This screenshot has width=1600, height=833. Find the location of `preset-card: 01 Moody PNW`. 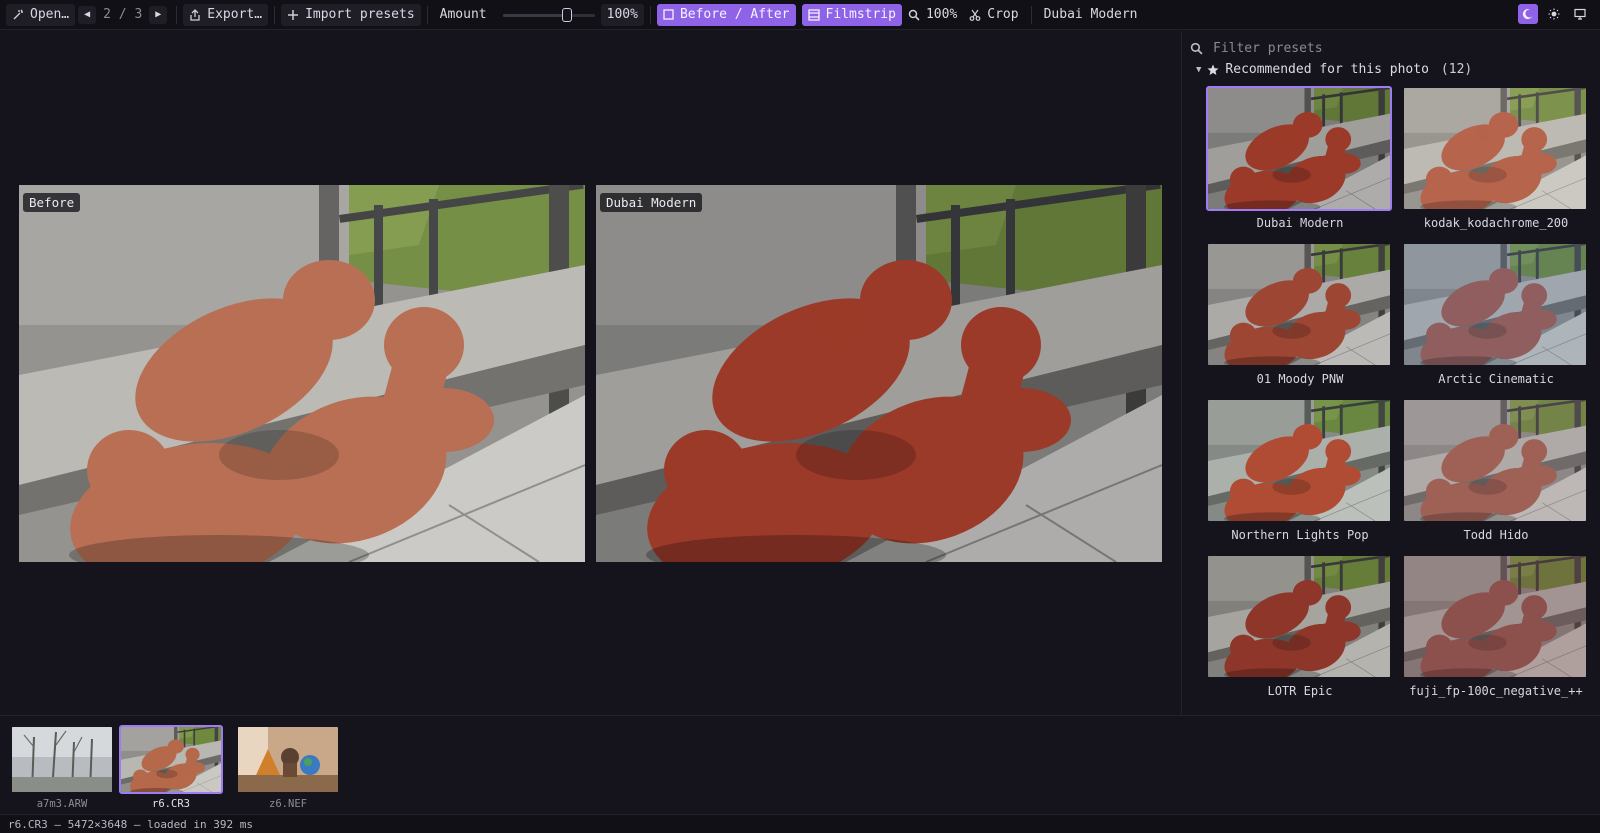

preset-card: 01 Moody PNW is located at coordinates (1300, 314).